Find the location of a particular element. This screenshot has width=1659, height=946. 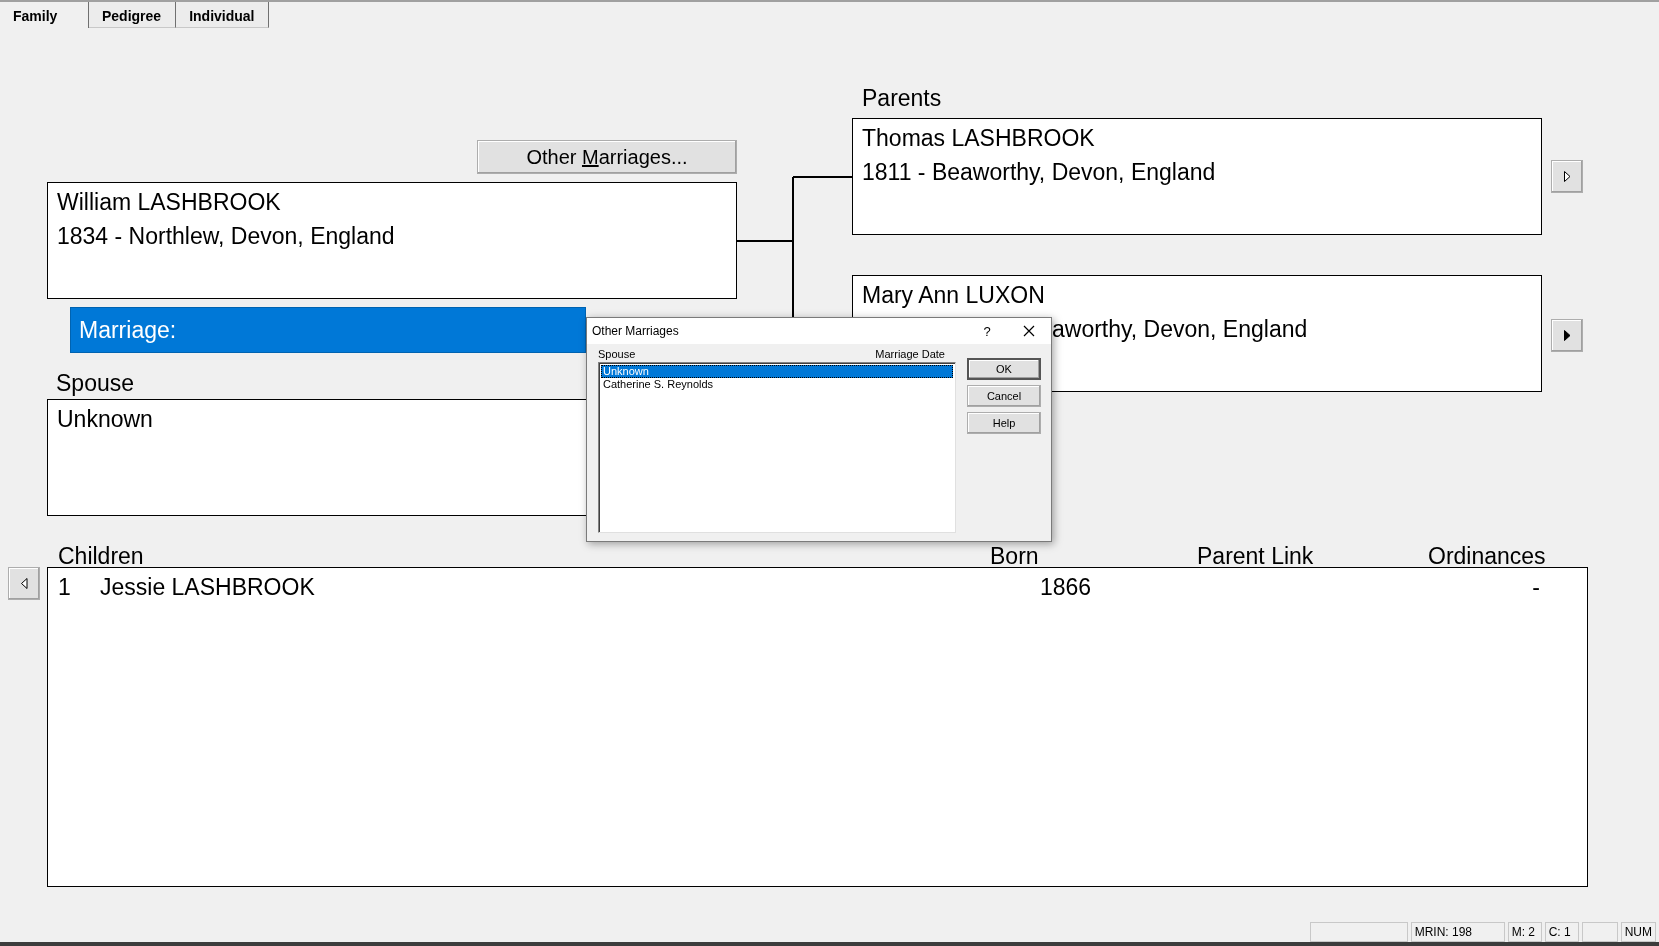

status-panel: C: 1 is located at coordinates (1561, 932).